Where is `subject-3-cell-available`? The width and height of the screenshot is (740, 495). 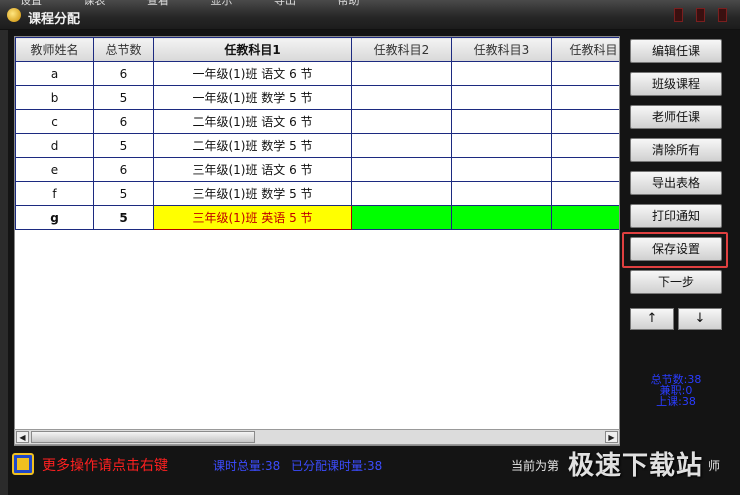 subject-3-cell-available is located at coordinates (501, 217).